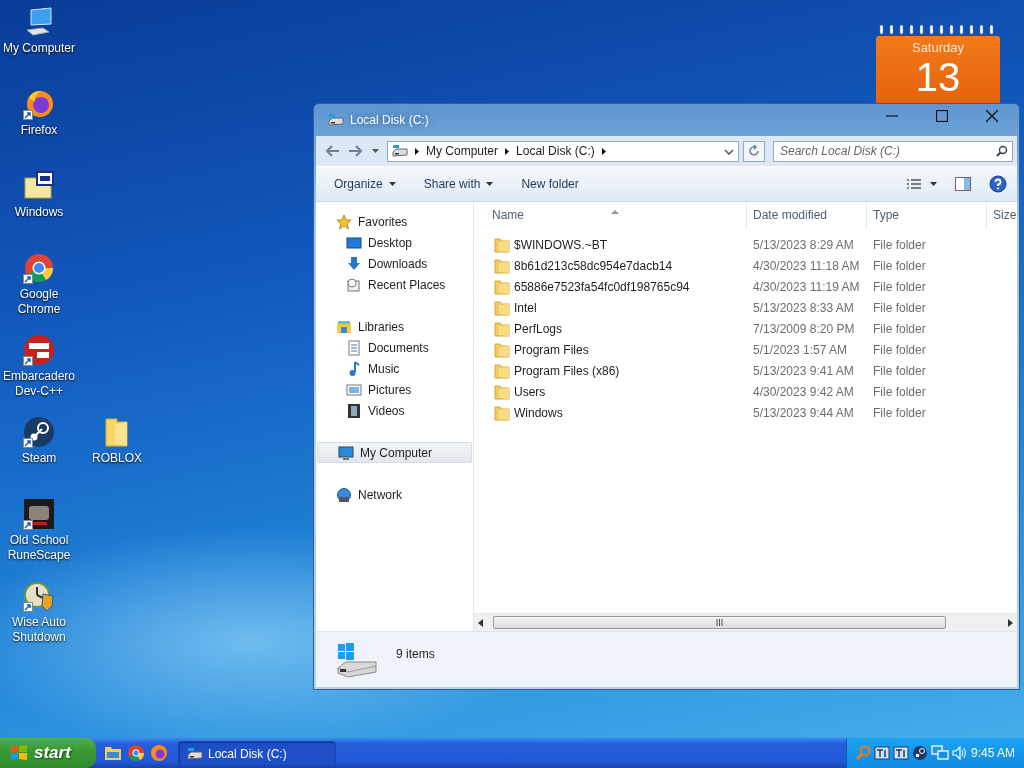  Describe the element at coordinates (1010, 622) in the screenshot. I see `scroll-right-icon` at that location.